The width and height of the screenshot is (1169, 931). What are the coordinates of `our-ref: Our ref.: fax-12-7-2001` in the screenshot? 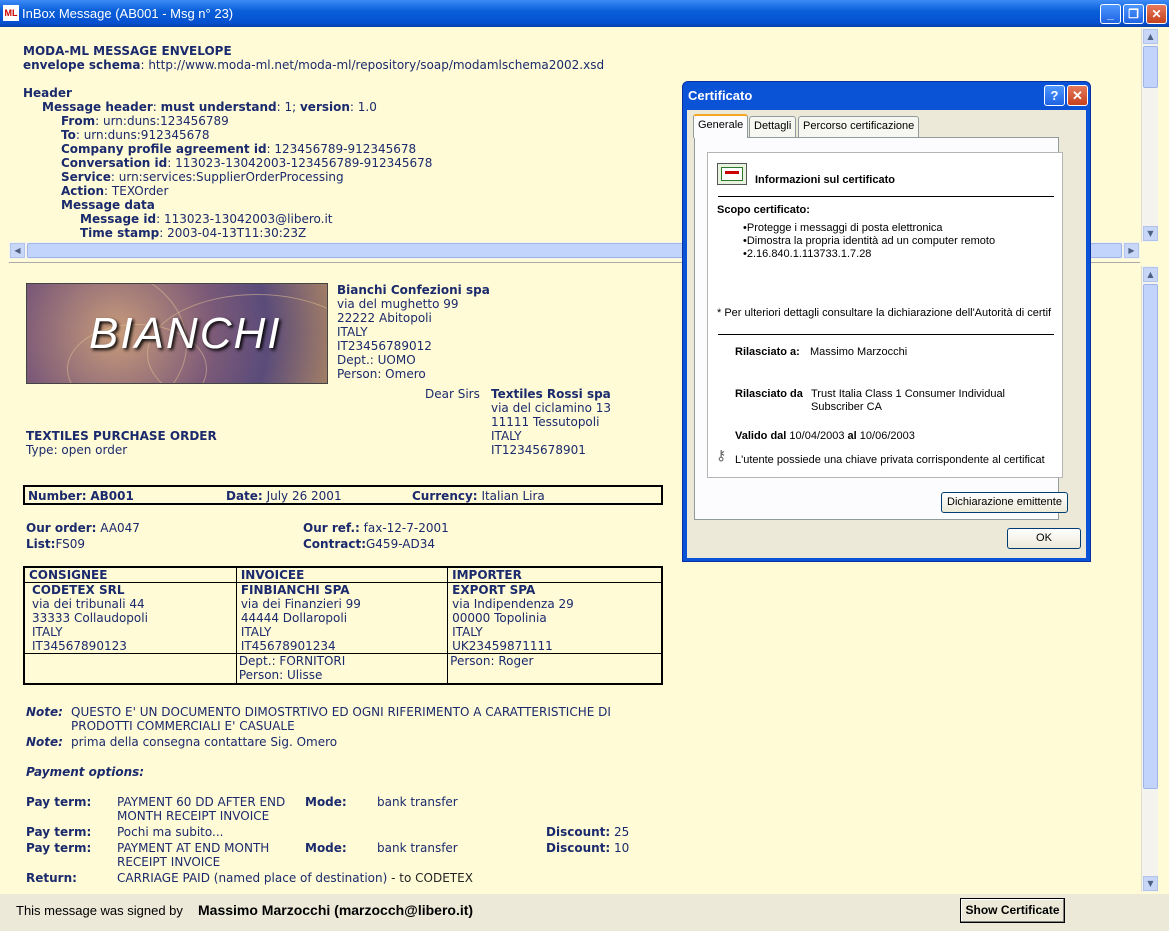 It's located at (376, 528).